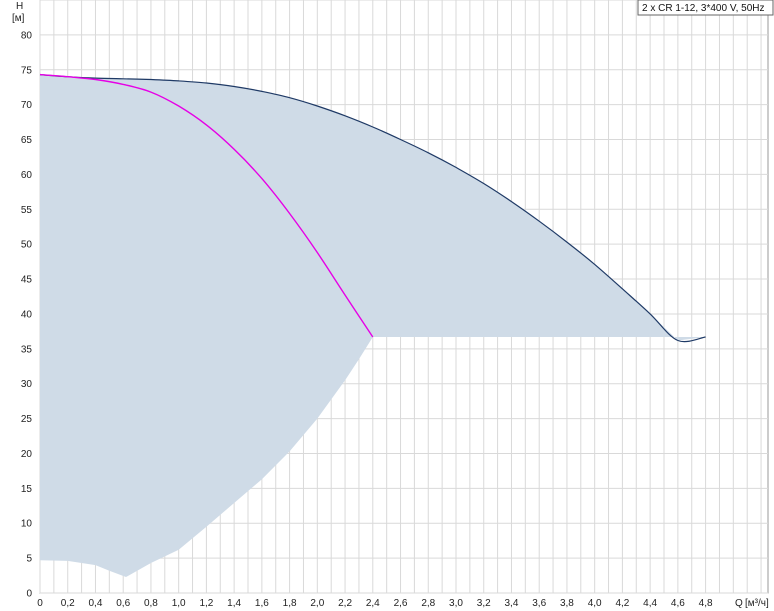 This screenshot has height=611, width=774. What do you see at coordinates (595, 603) in the screenshot?
I see `x-tick-label: 4,0` at bounding box center [595, 603].